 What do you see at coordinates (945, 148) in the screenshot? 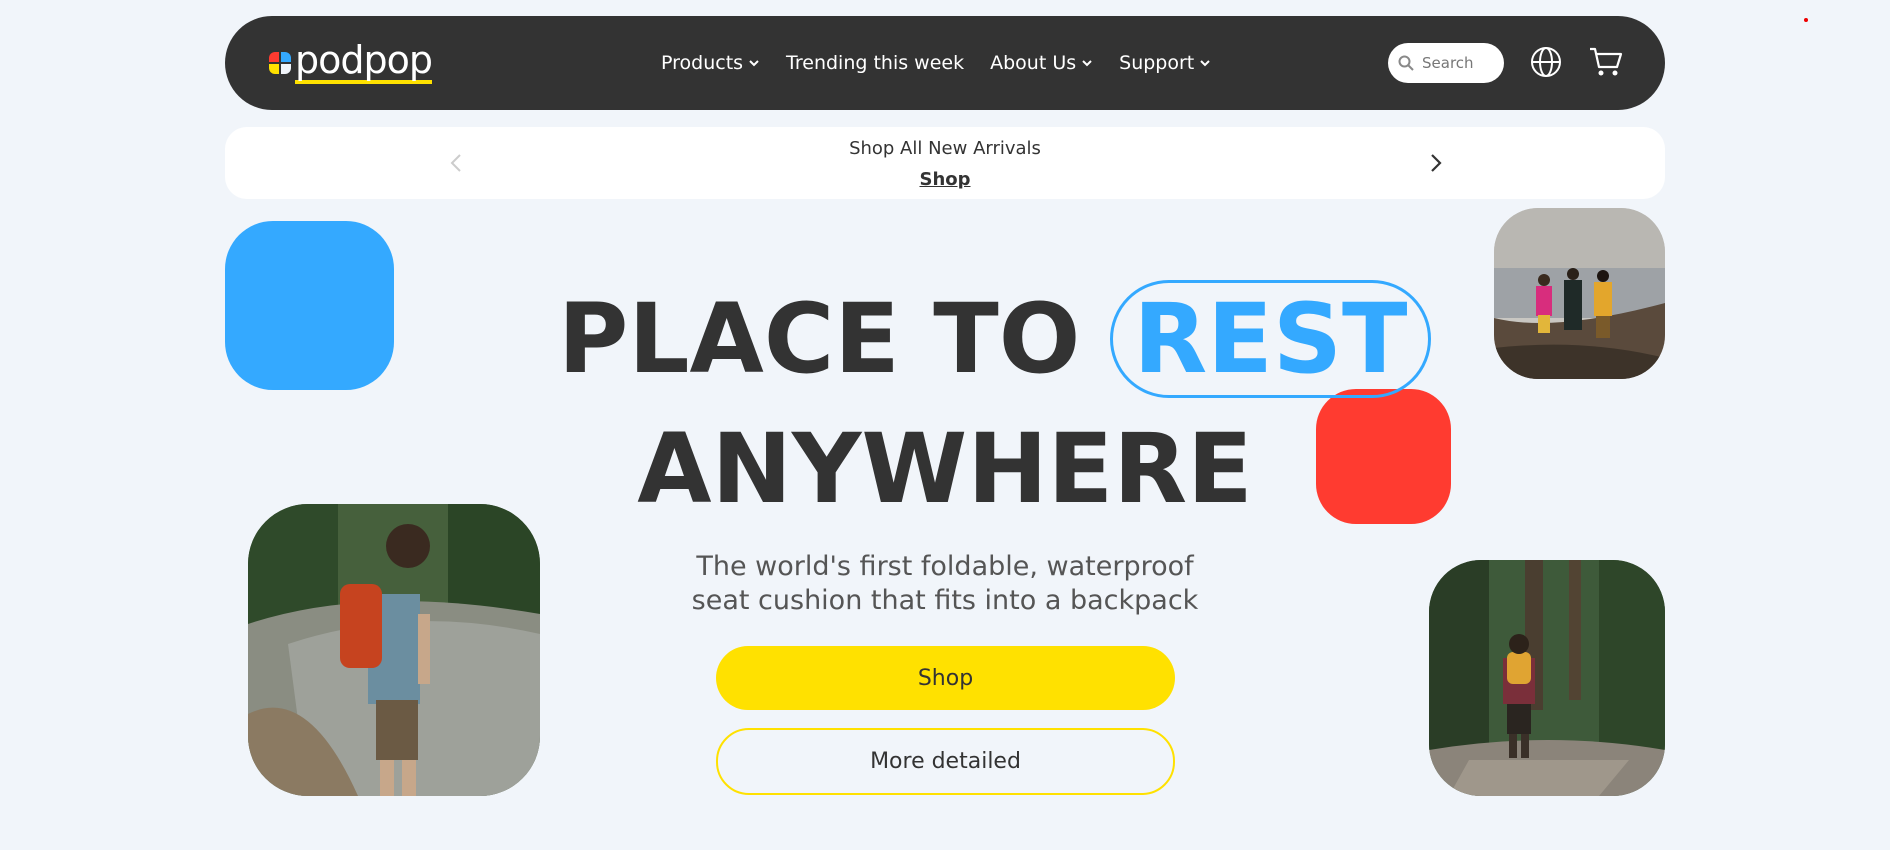
I see `announcement-text: Shop All New Arrivals` at bounding box center [945, 148].